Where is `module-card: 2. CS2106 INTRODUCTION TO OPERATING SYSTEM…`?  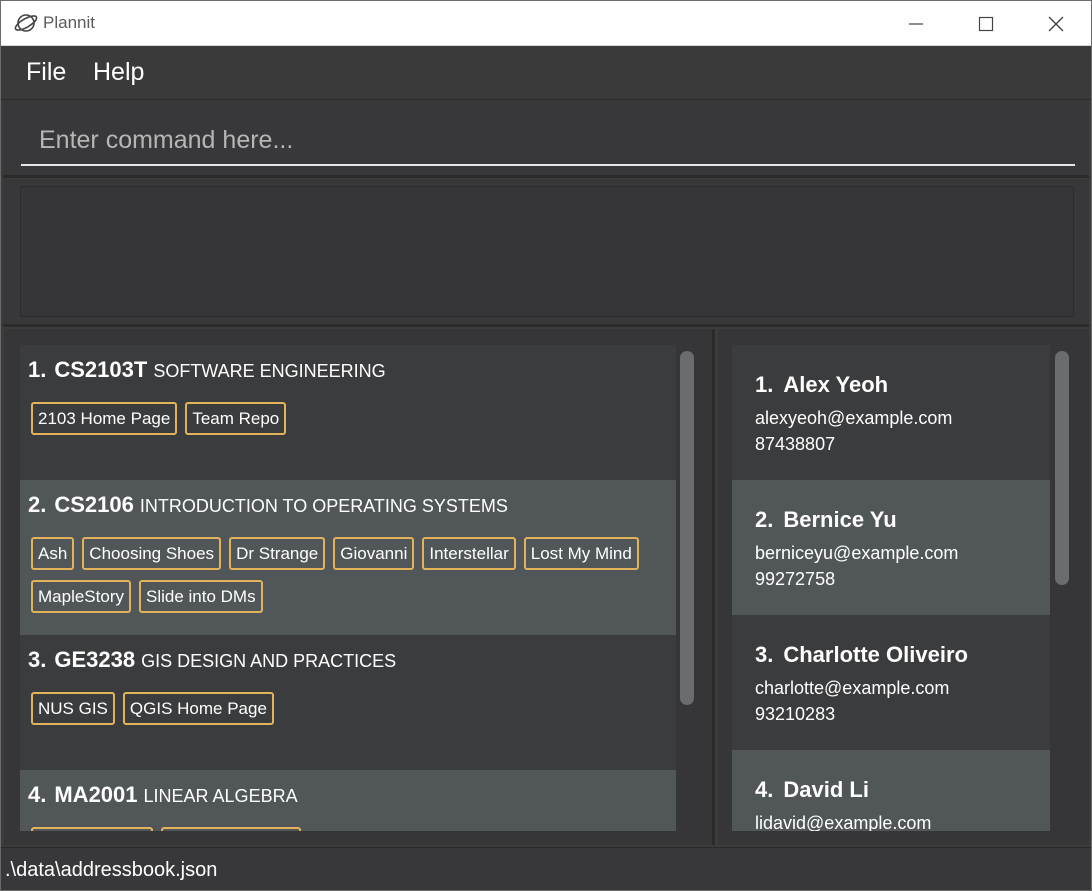
module-card: 2. CS2106 INTRODUCTION TO OPERATING SYSTEM… is located at coordinates (348, 557).